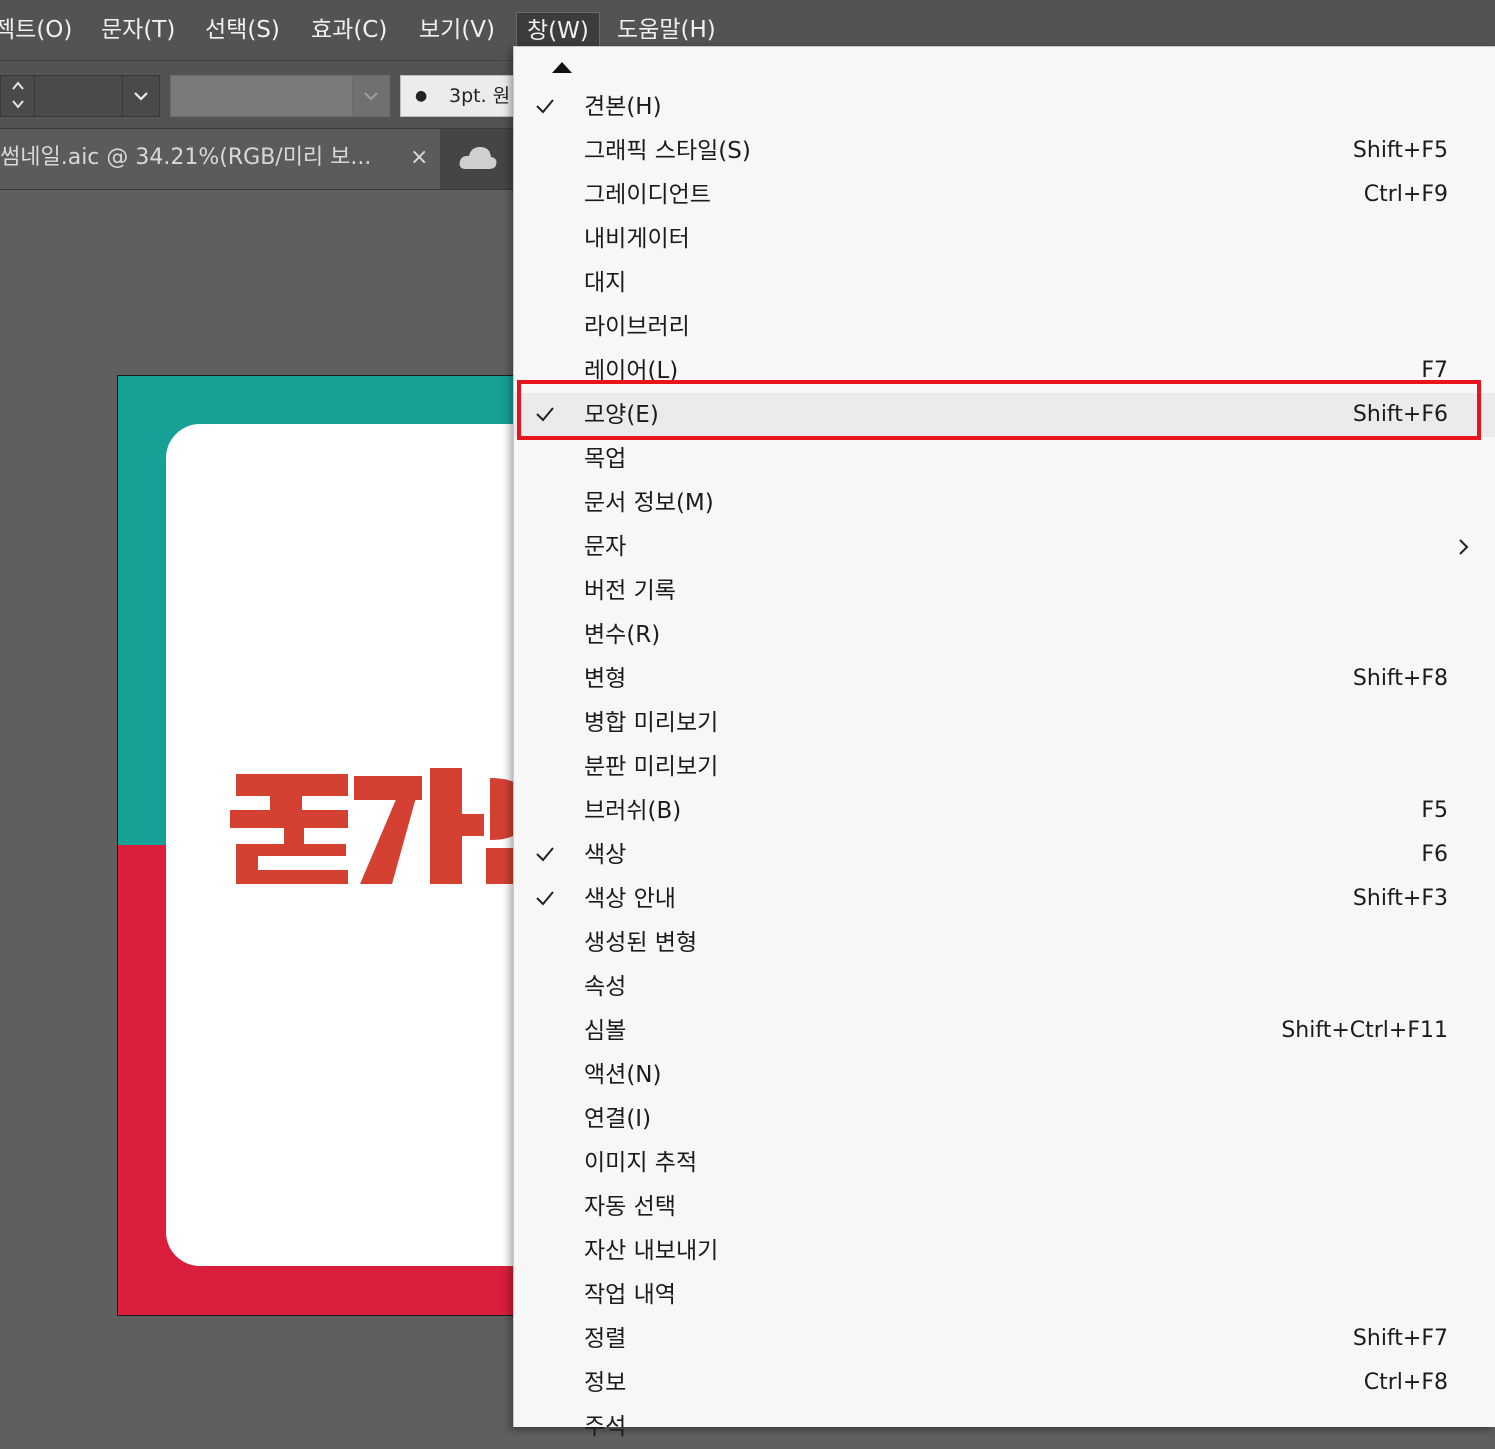 This screenshot has width=1495, height=1449. I want to click on menu-item: 병합 미리보기, so click(1004, 723).